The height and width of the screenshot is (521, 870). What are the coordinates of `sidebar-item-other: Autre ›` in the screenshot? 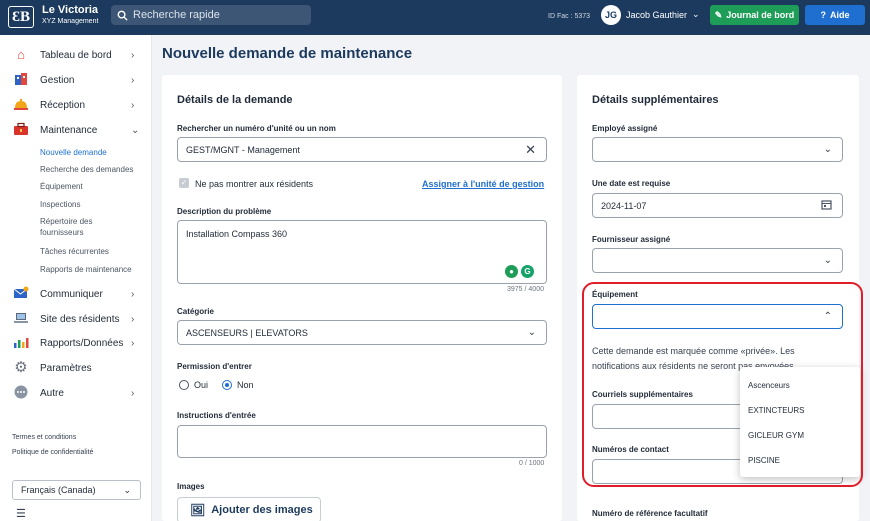 It's located at (76, 393).